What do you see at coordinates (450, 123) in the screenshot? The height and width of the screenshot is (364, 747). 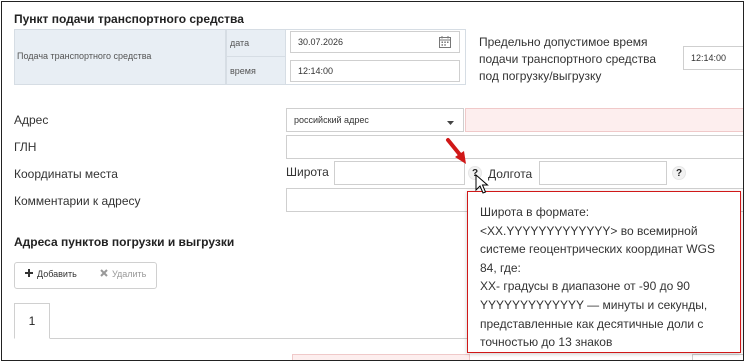 I see `chevron-down-icon` at bounding box center [450, 123].